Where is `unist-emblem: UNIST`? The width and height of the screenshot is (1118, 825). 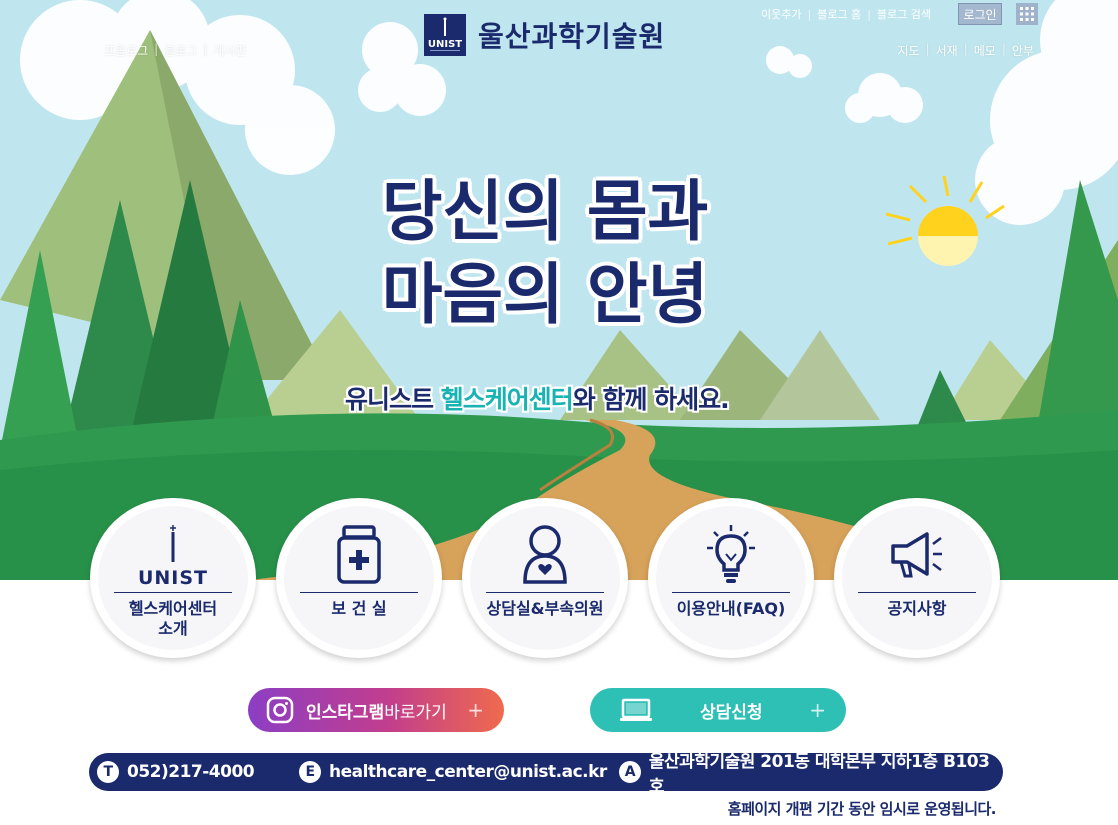 unist-emblem: UNIST is located at coordinates (445, 35).